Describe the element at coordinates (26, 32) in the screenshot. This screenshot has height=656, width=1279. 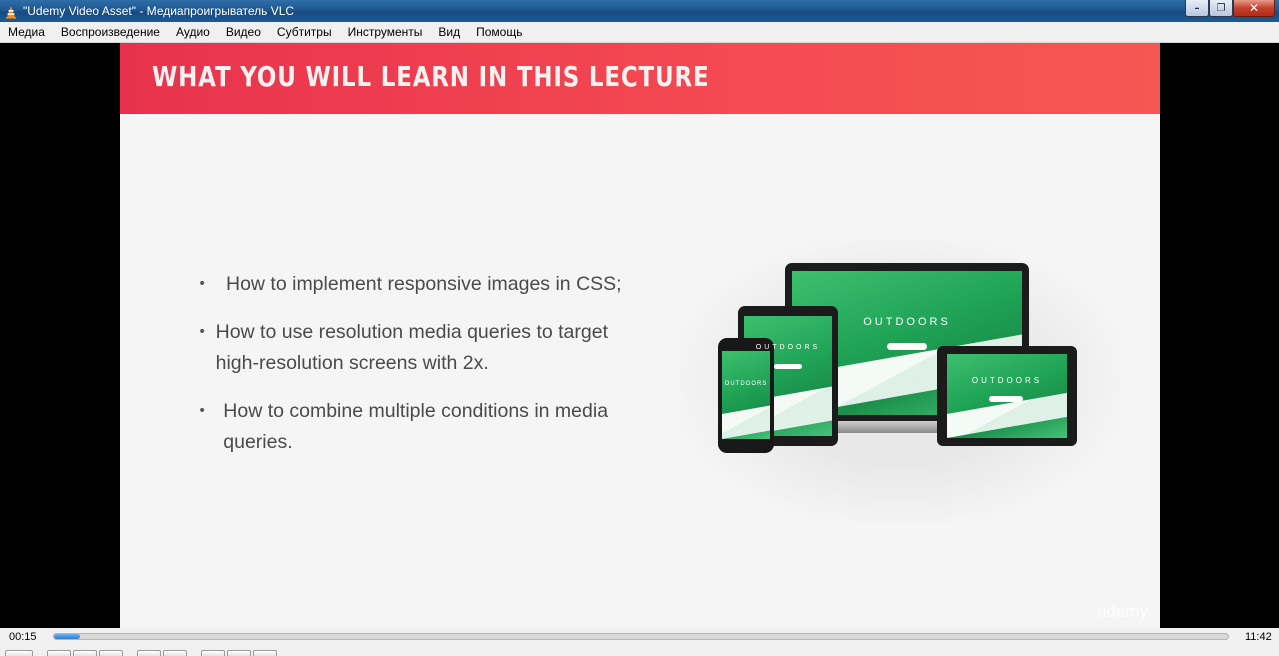
I see `menu-media: Медиа` at that location.